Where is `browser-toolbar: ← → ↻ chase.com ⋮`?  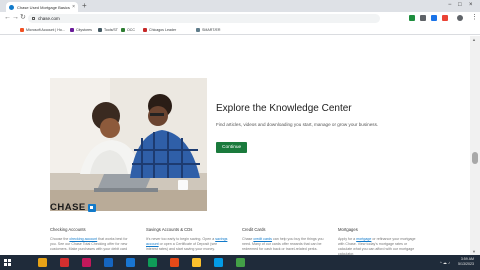 browser-toolbar: ← → ↻ chase.com ⋮ is located at coordinates (240, 18).